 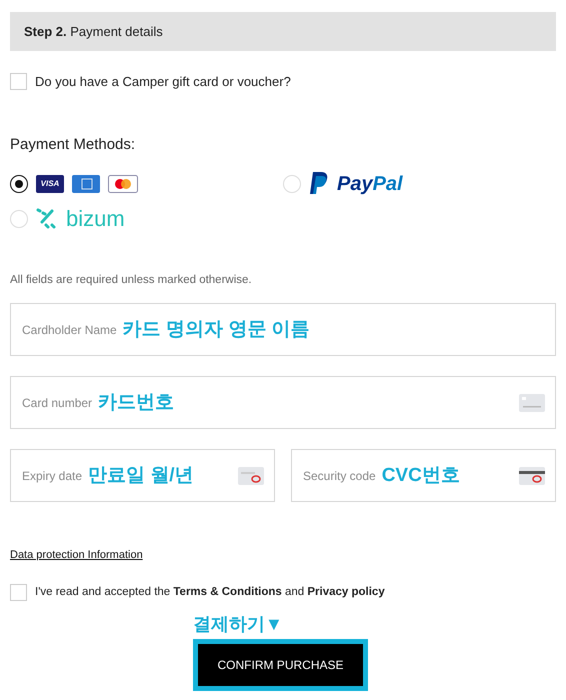 I want to click on step-title: Step 2. Payment details, so click(x=93, y=31).